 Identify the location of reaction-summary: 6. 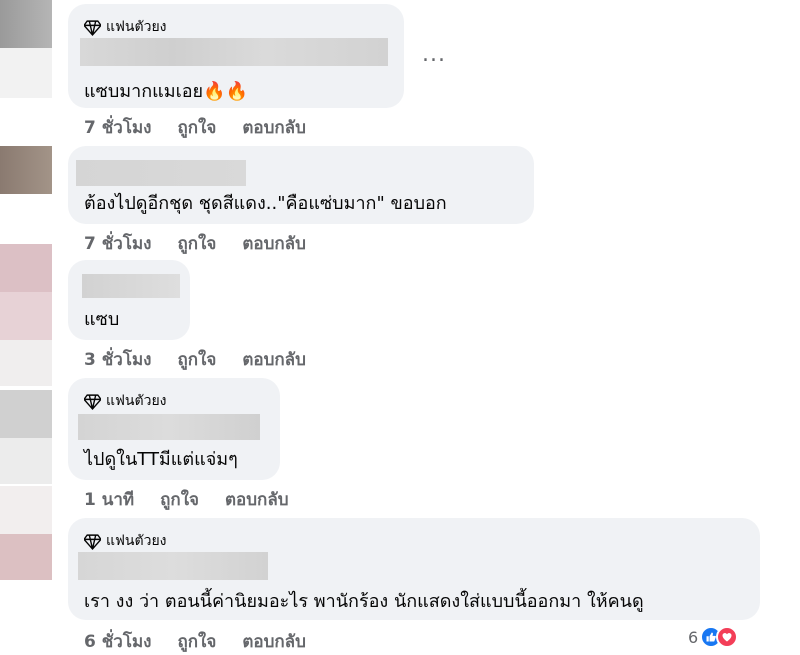
(713, 637).